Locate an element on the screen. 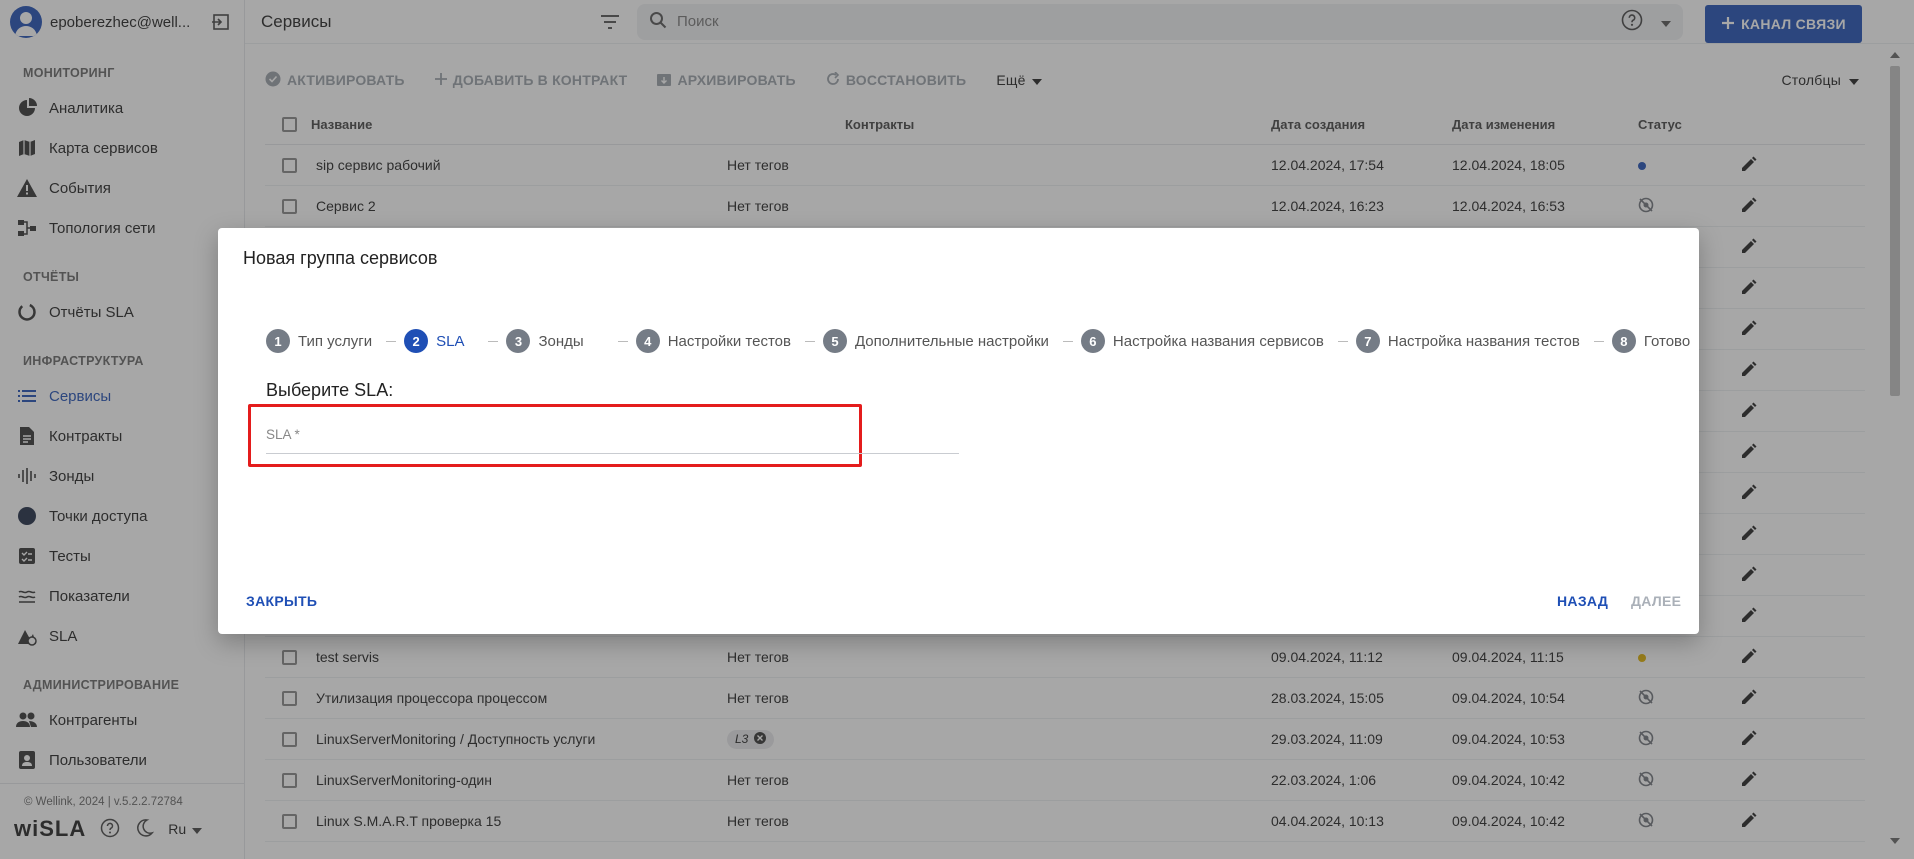 This screenshot has width=1914, height=859. wizard-step-2: 2 SLA is located at coordinates (434, 341).